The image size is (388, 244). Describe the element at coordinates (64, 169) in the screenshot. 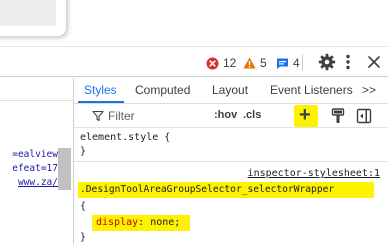

I see `sources-scrollbar-thumb` at that location.